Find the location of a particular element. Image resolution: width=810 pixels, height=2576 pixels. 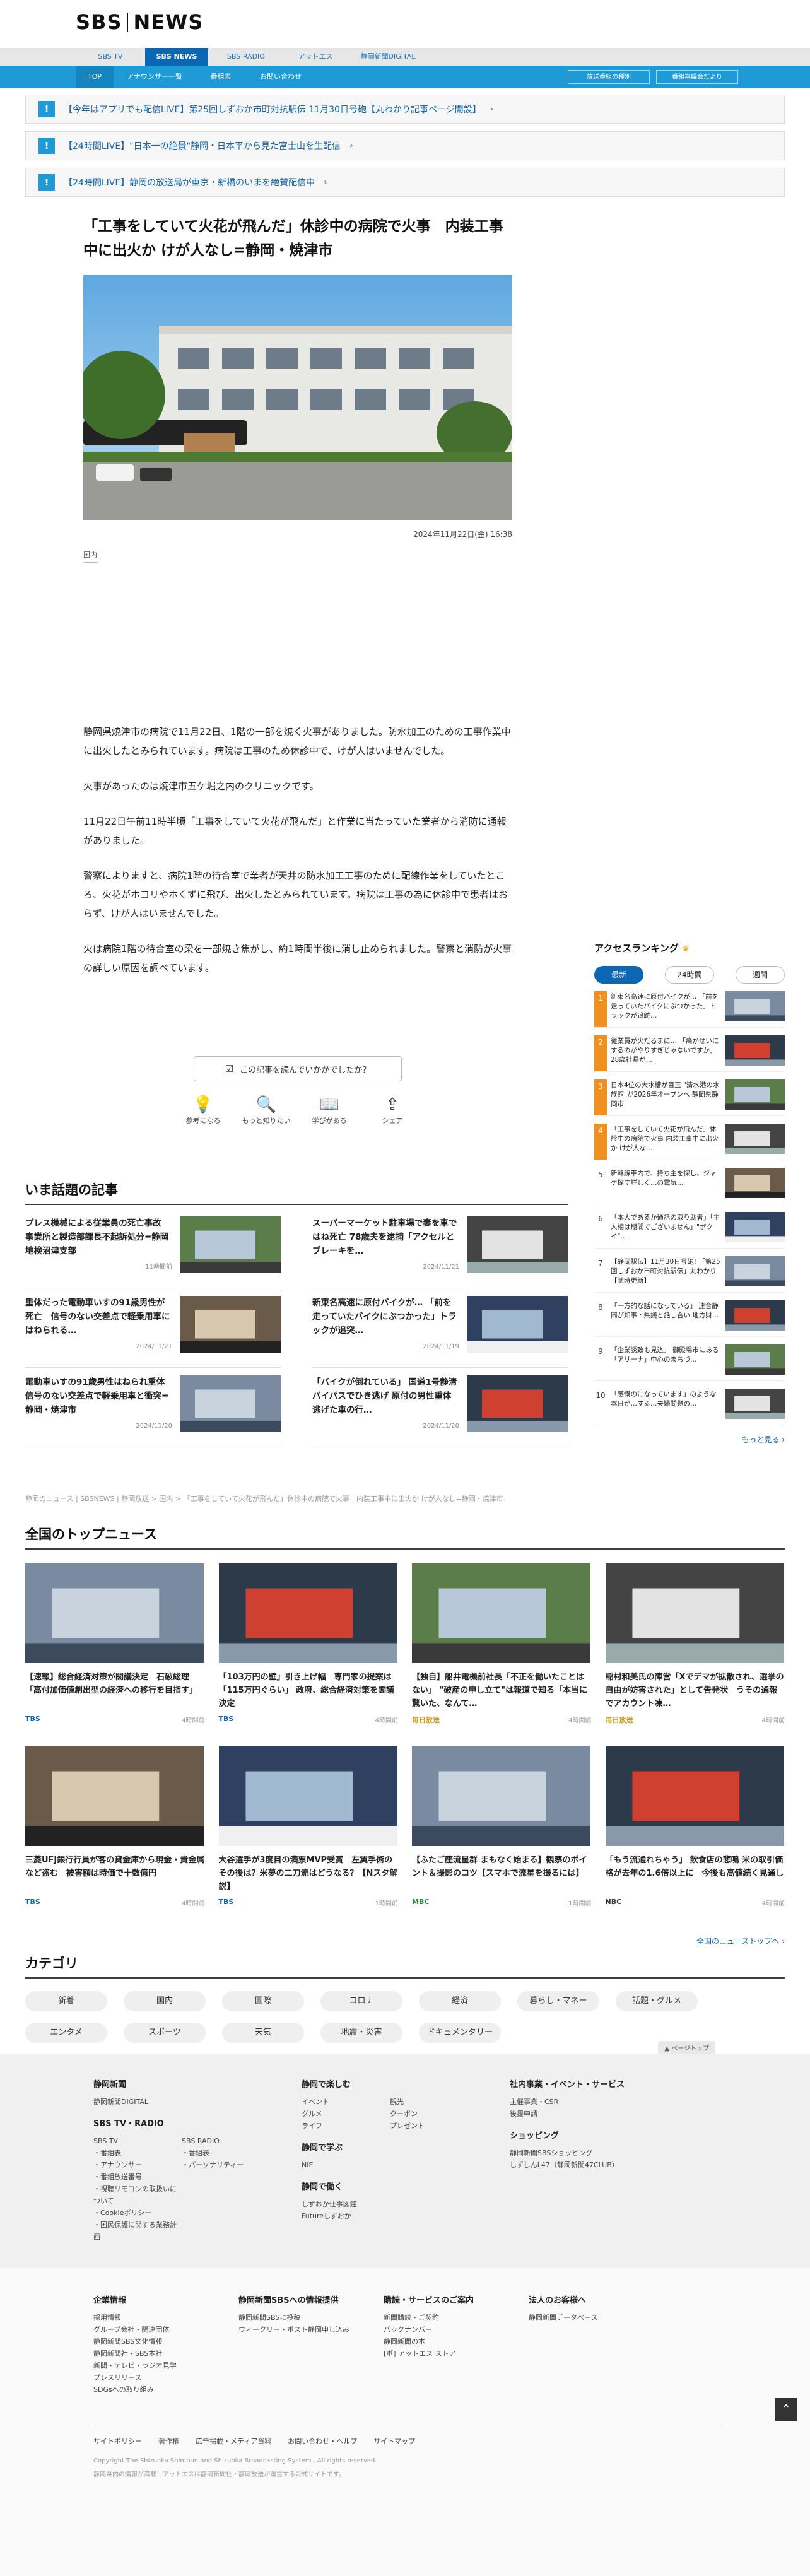

subnav-announcers: アナウンサー一覧 is located at coordinates (155, 77).